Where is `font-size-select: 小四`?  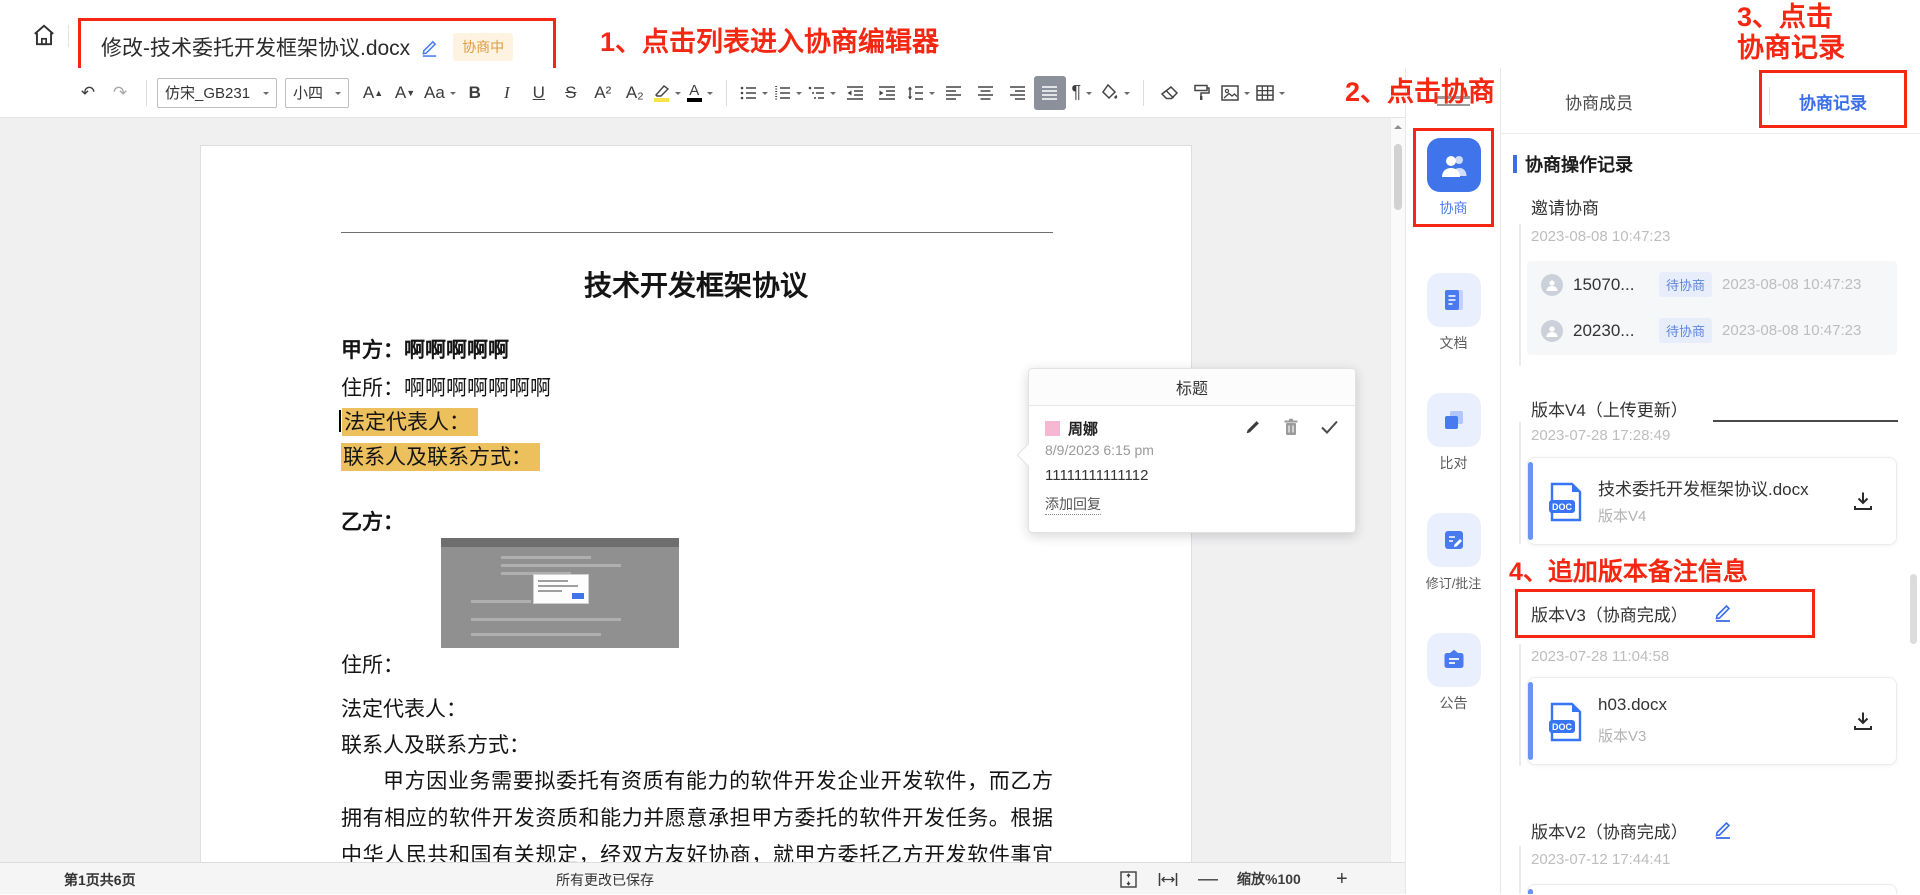
font-size-select: 小四 is located at coordinates (317, 92).